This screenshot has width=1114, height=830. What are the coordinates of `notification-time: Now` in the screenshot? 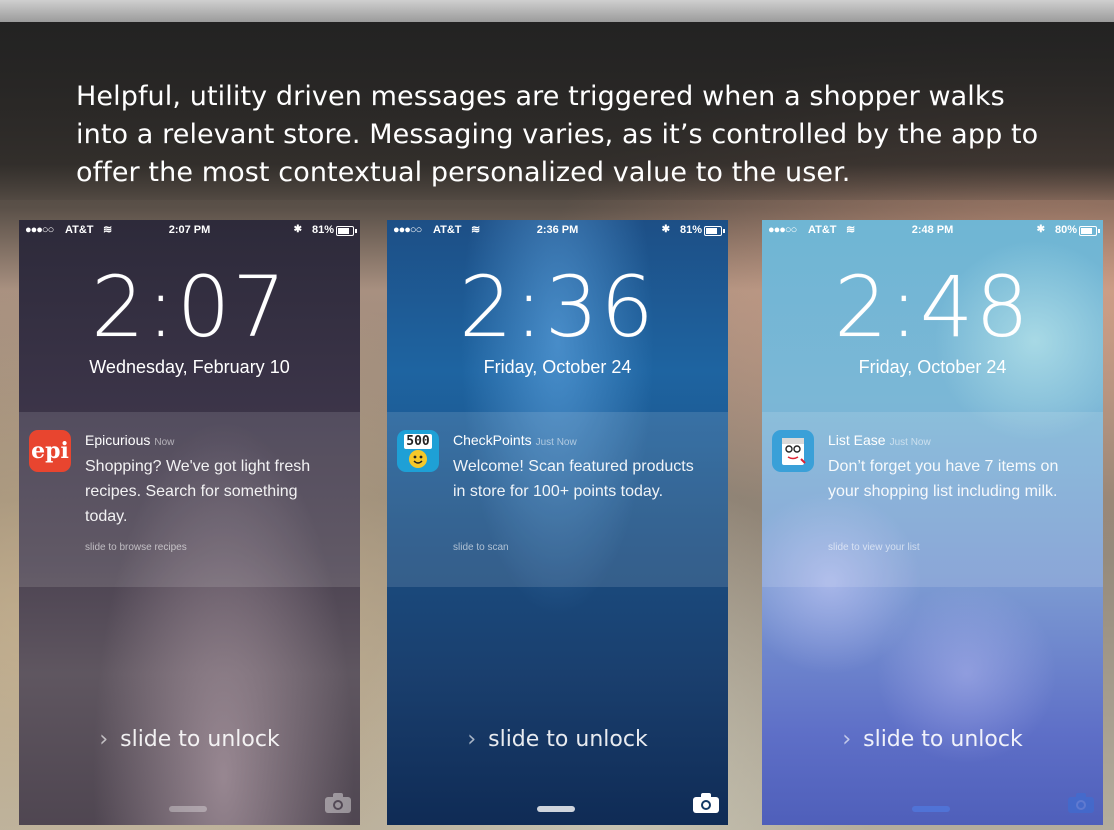 It's located at (164, 442).